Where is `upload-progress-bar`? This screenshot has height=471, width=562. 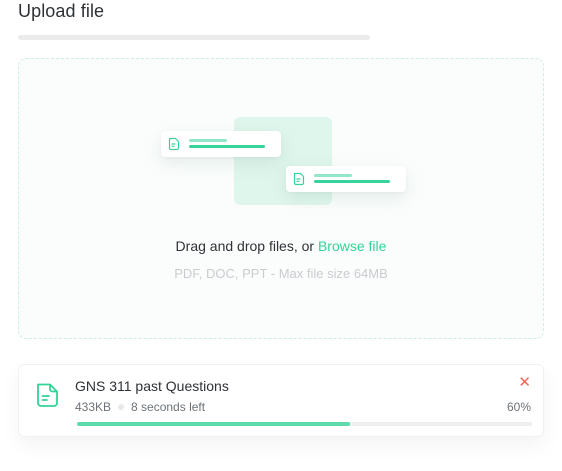
upload-progress-bar is located at coordinates (304, 424).